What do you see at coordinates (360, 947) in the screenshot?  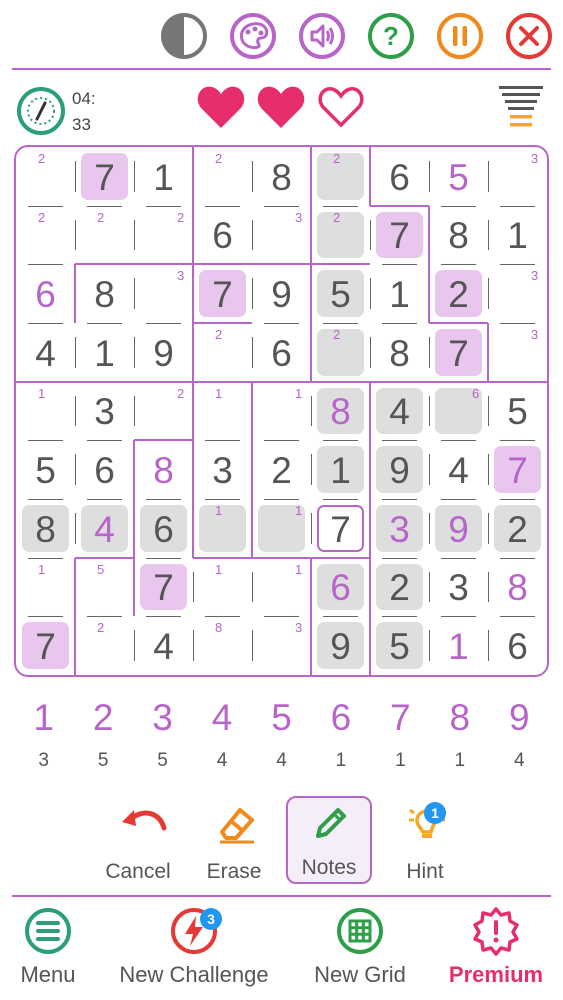 I see `new-grid-button: New Grid` at bounding box center [360, 947].